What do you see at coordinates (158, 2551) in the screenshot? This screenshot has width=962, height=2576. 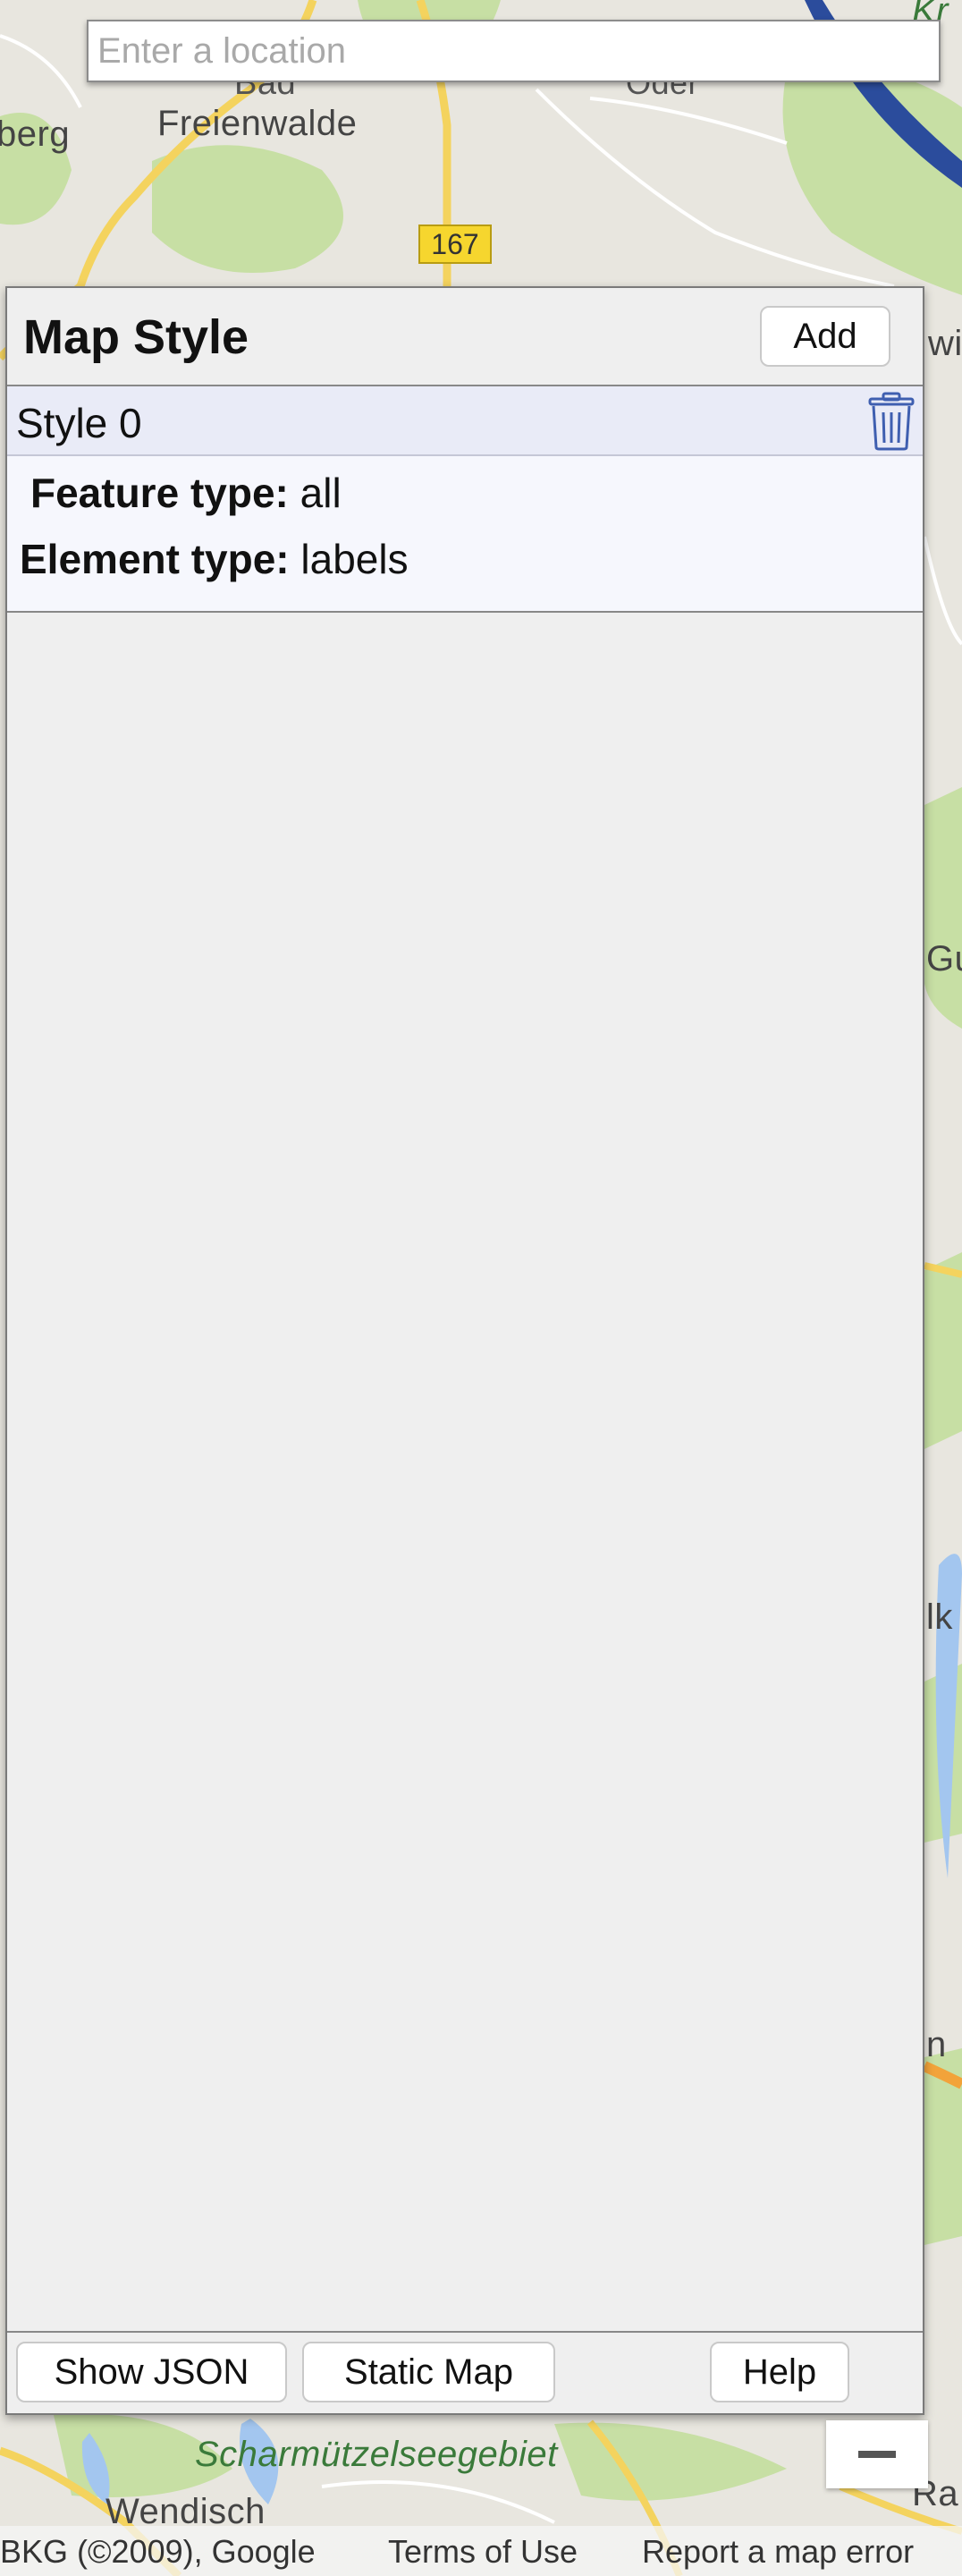 I see `attribution-data: BKG (©2009), Google` at bounding box center [158, 2551].